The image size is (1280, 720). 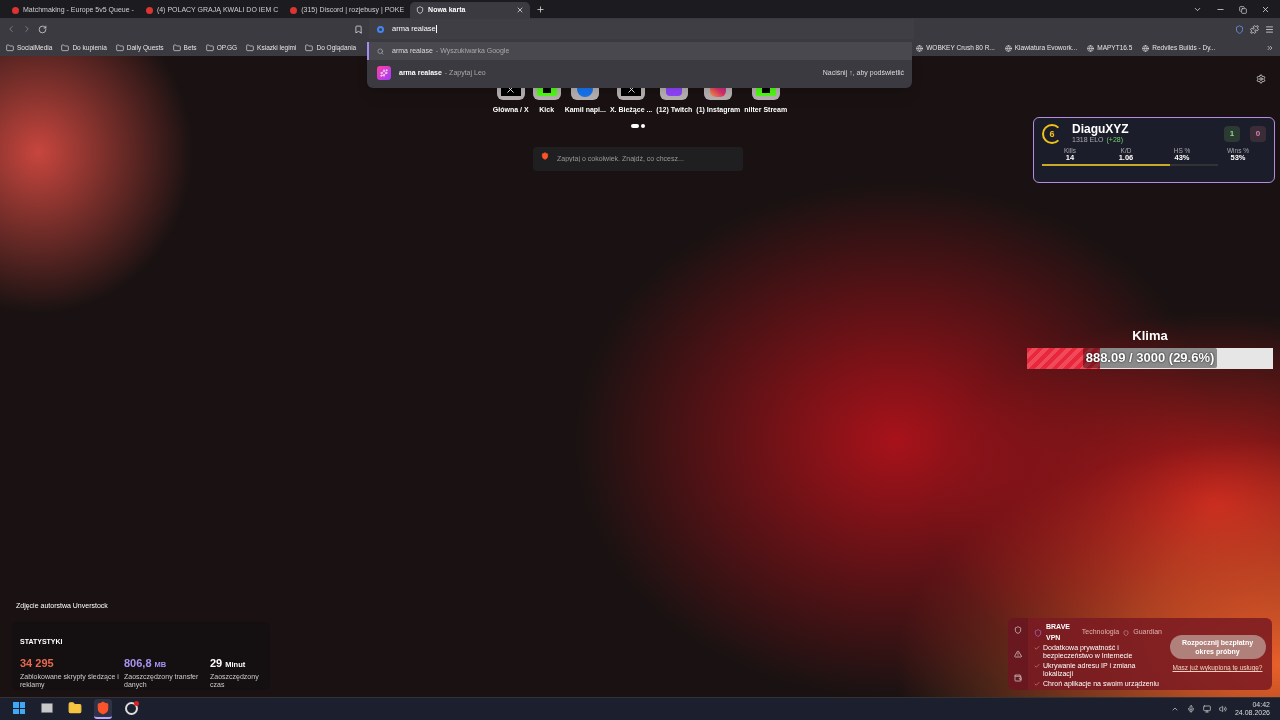 What do you see at coordinates (541, 9) in the screenshot?
I see `new-tab-icon` at bounding box center [541, 9].